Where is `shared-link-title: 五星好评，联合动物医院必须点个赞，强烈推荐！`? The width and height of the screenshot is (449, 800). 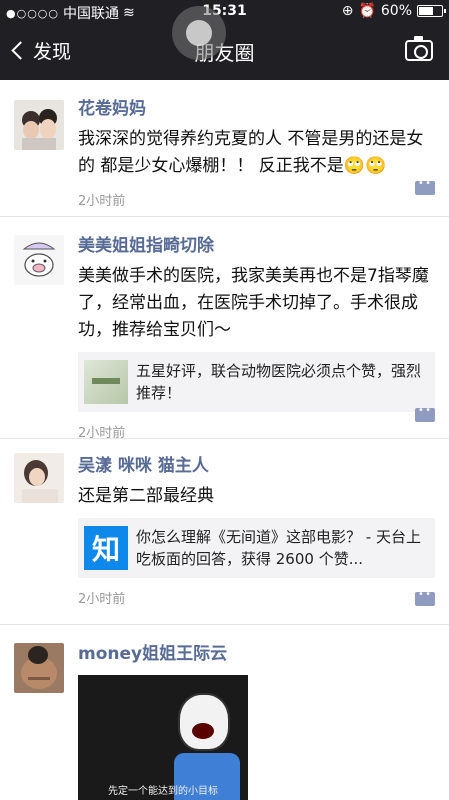
shared-link-title: 五星好评，联合动物医院必须点个赞，强烈推荐！ is located at coordinates (279, 382).